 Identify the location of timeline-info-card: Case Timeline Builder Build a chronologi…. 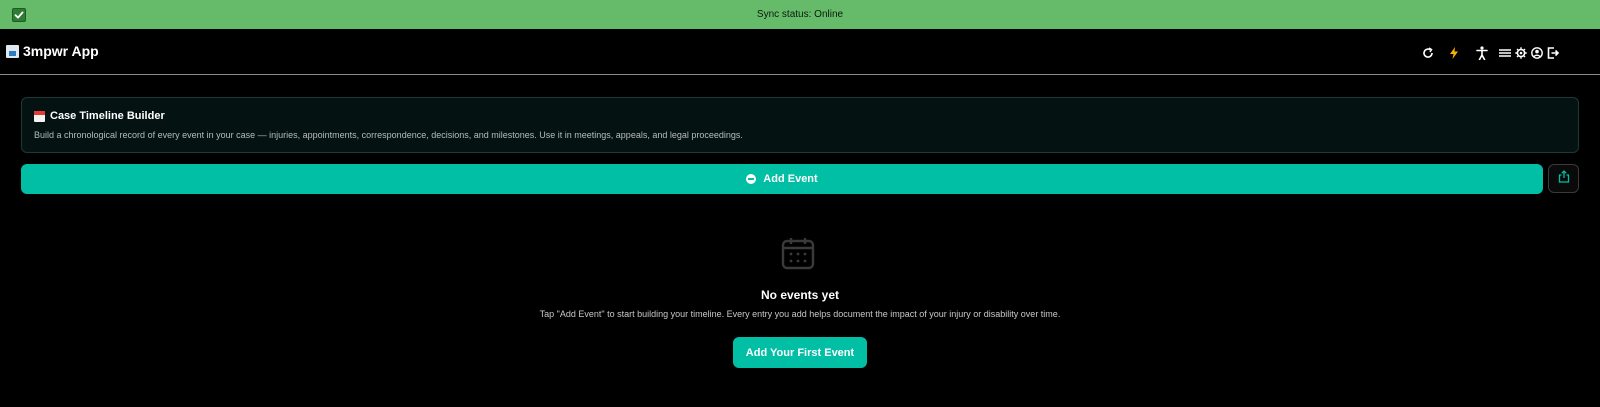
(800, 125).